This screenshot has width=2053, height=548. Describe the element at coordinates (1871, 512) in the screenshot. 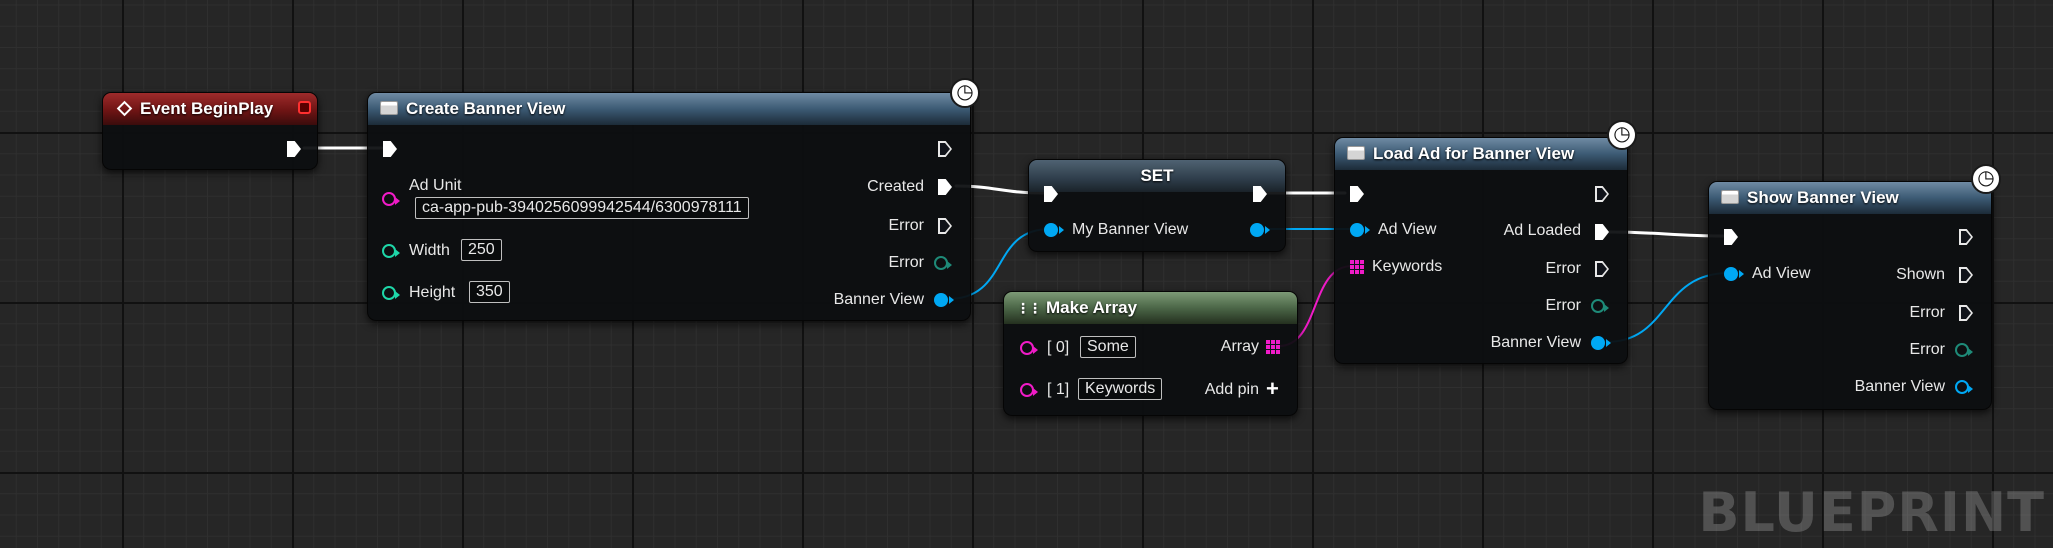

I see `blueprint-watermark: BLUEPRINT` at that location.